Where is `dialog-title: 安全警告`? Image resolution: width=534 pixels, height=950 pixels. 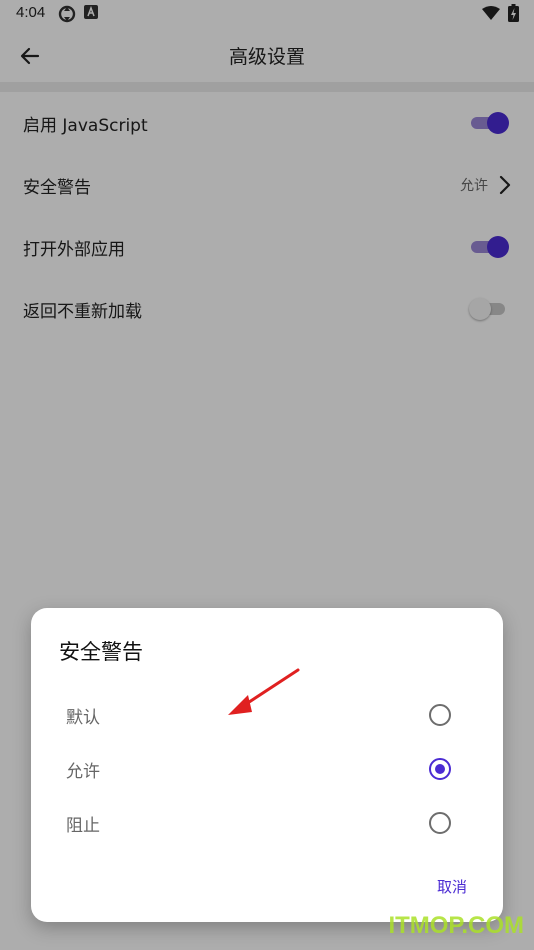 dialog-title: 安全警告 is located at coordinates (101, 652).